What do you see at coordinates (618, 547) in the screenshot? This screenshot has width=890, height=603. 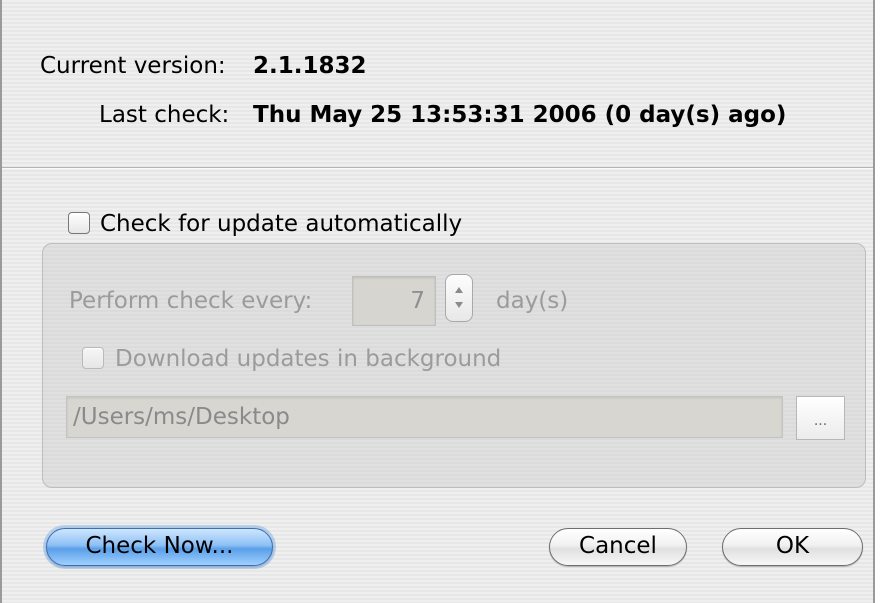 I see `cancel-button: Cancel` at bounding box center [618, 547].